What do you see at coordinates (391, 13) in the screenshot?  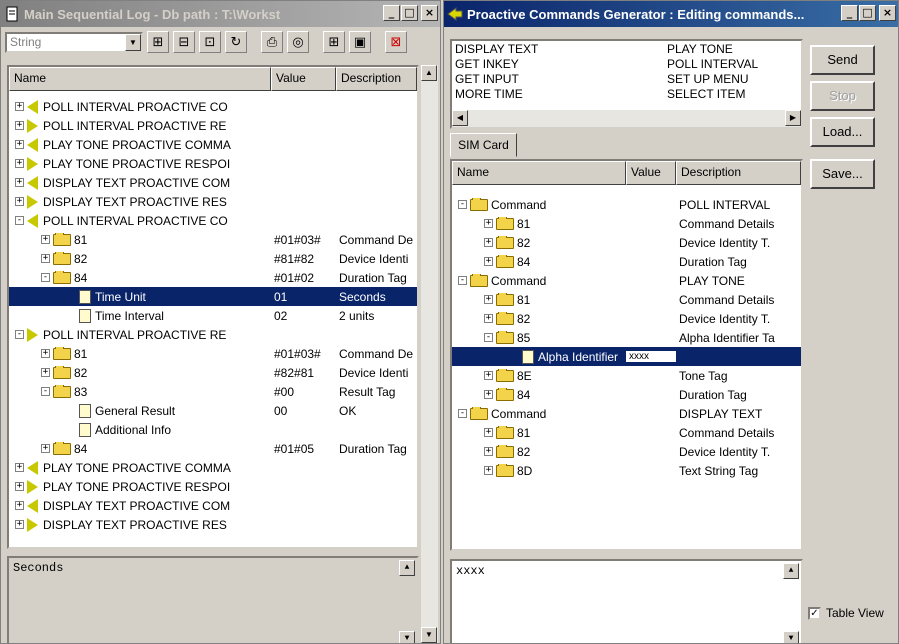 I see `minimize-button: _` at bounding box center [391, 13].